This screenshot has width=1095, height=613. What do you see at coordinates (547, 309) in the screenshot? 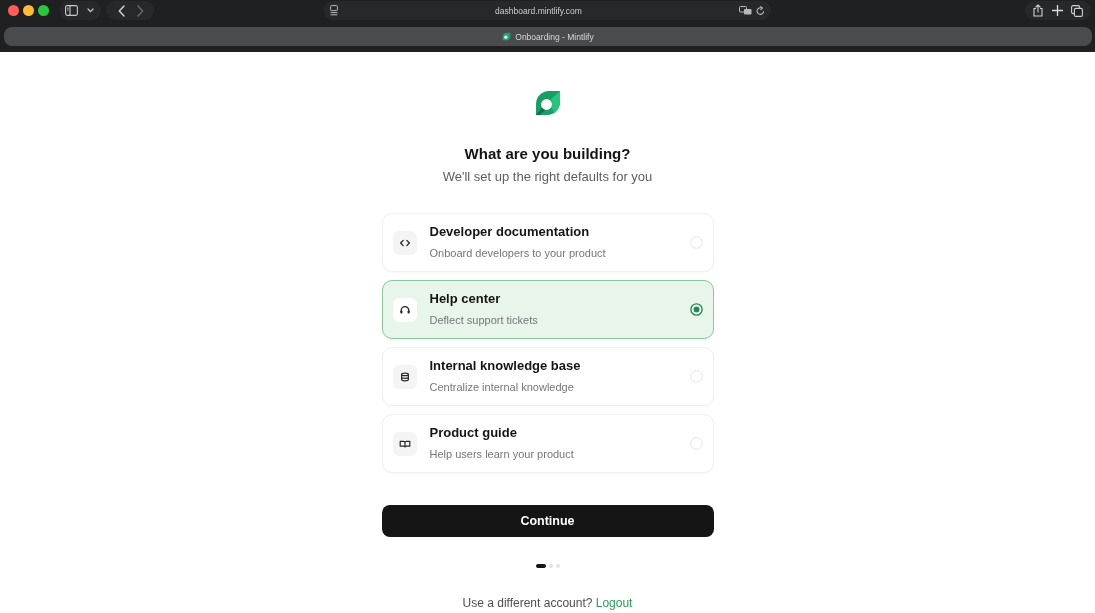
I see `option-card: Help center Deflect support tickets` at bounding box center [547, 309].